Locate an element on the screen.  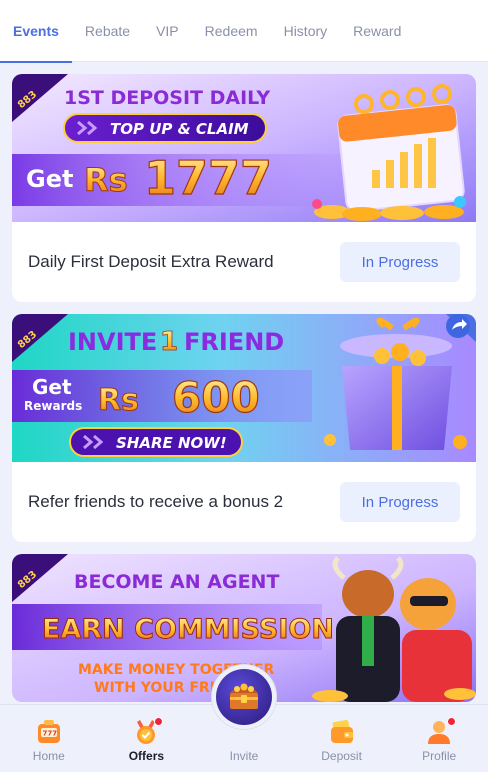
nav-home: 777 Home is located at coordinates (49, 738).